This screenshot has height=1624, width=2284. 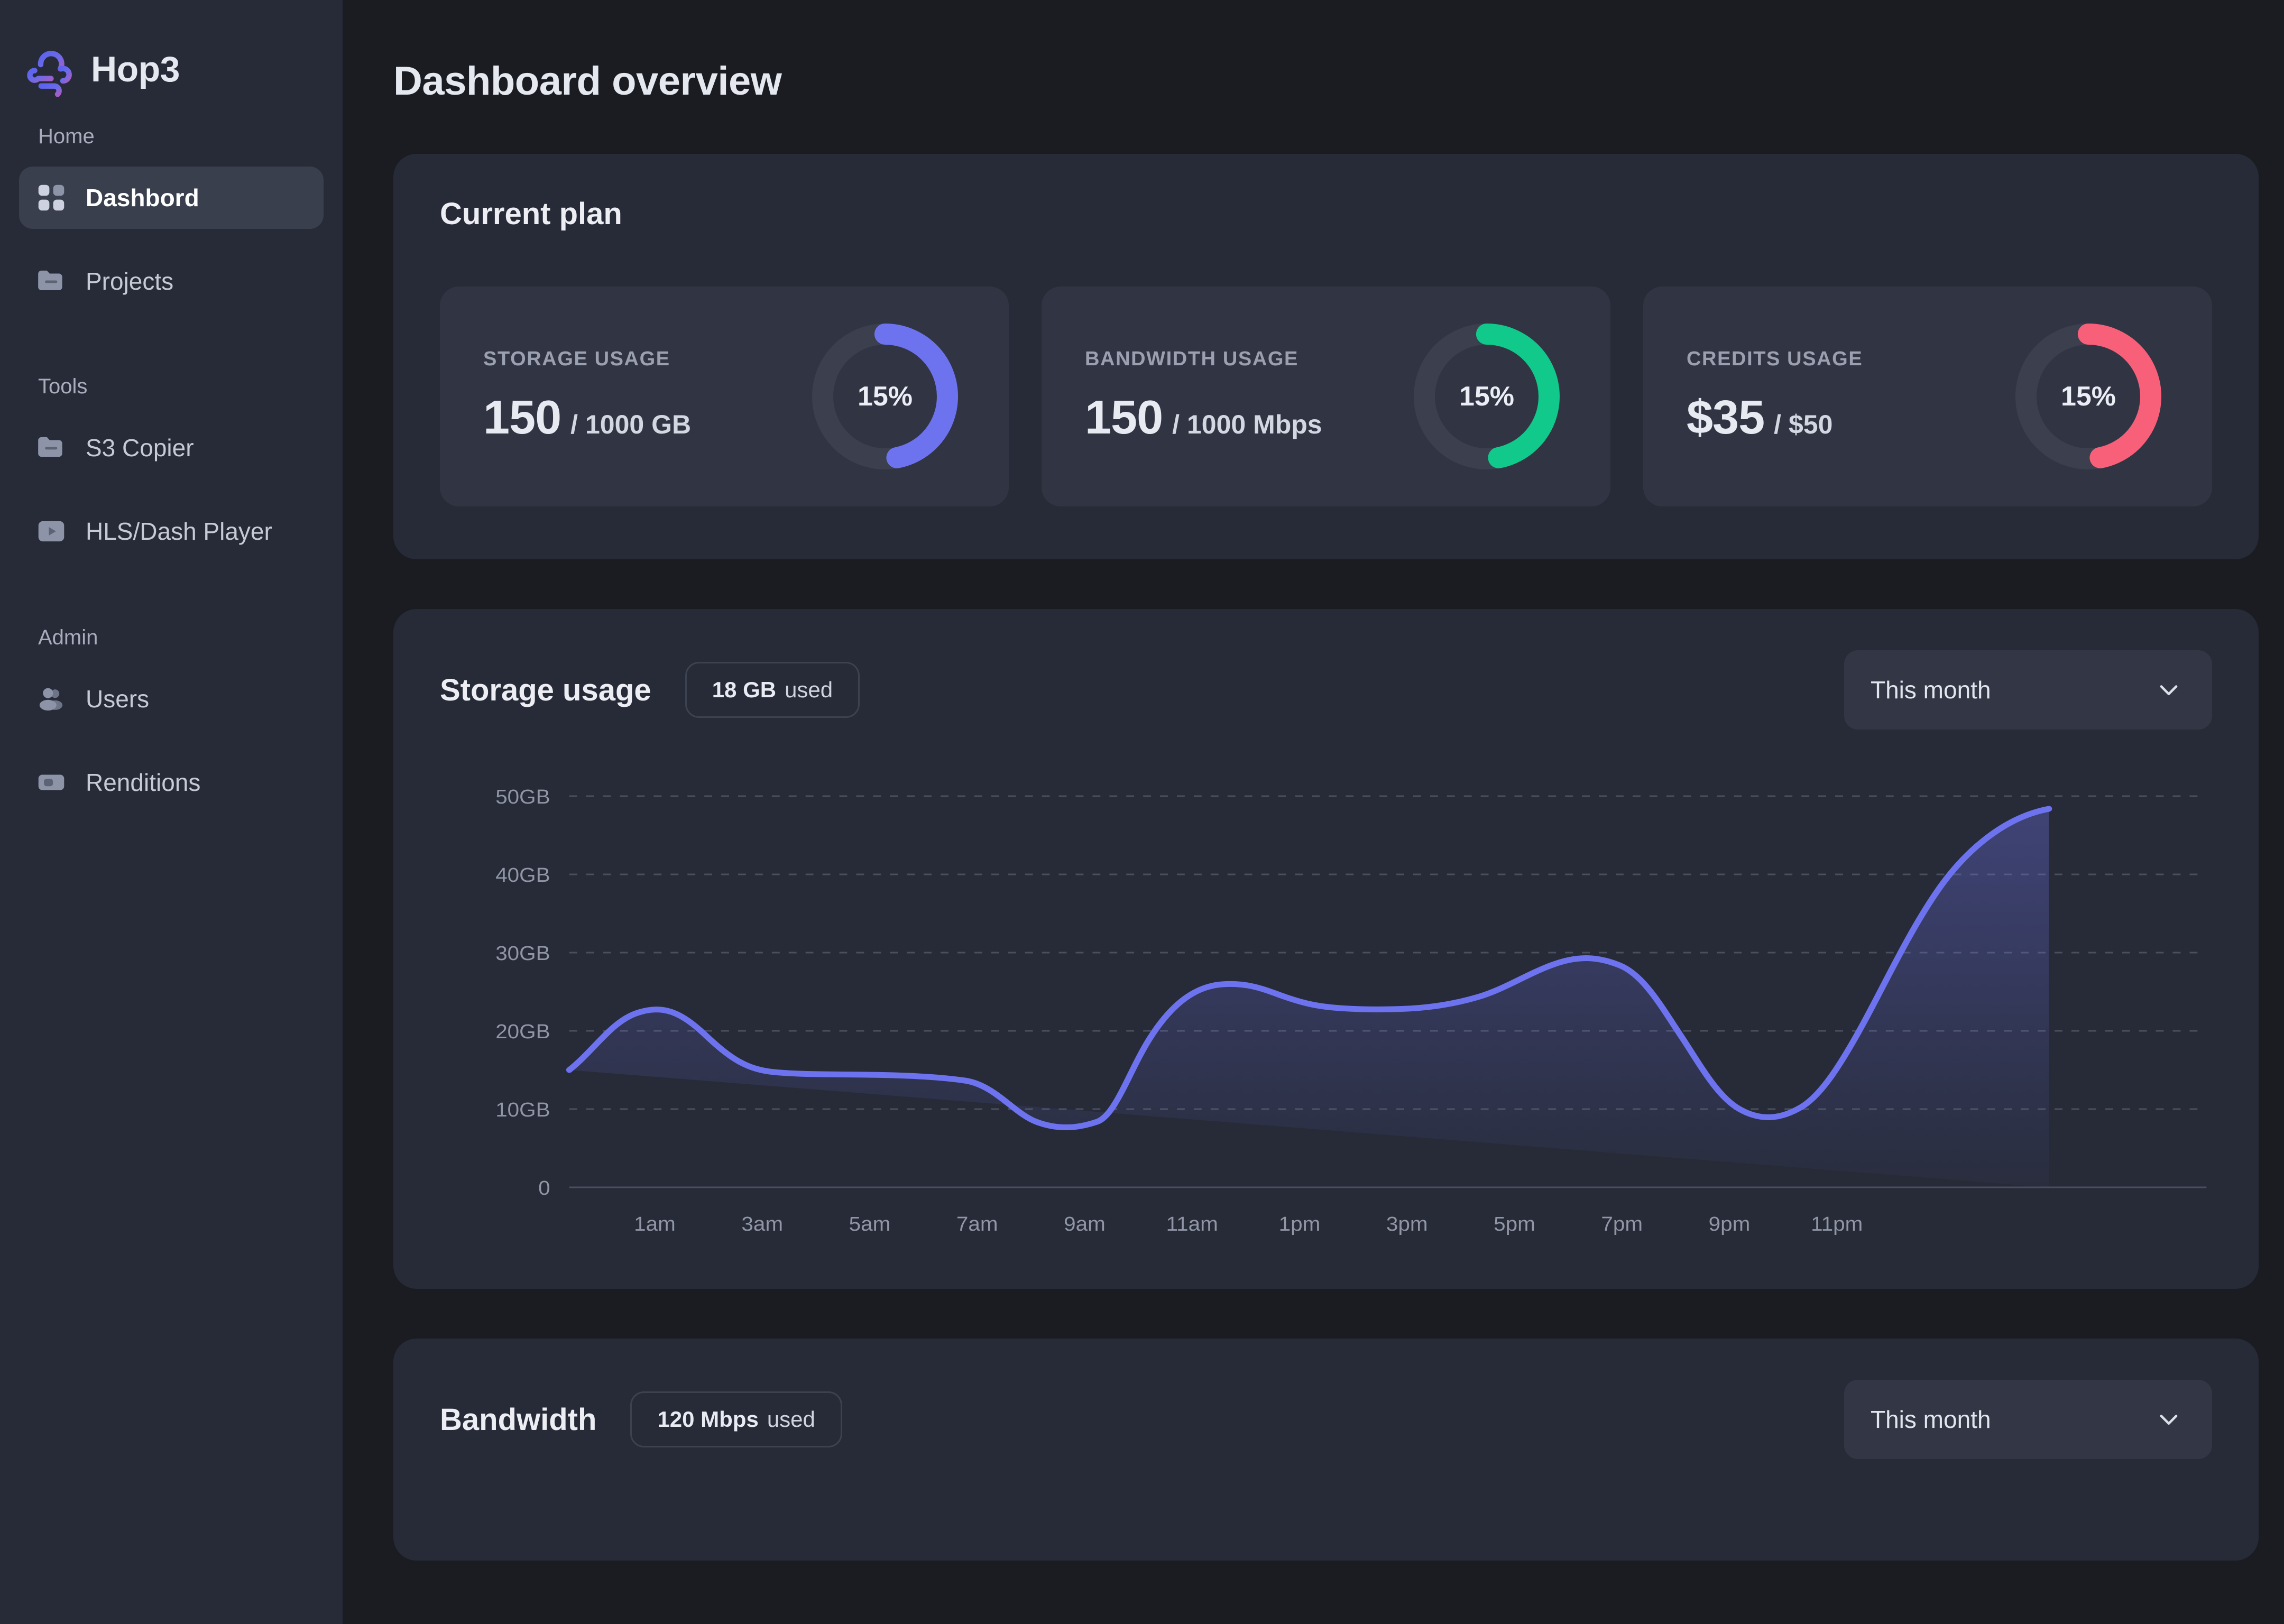 I want to click on svg-text: 10GB, so click(x=522, y=1110).